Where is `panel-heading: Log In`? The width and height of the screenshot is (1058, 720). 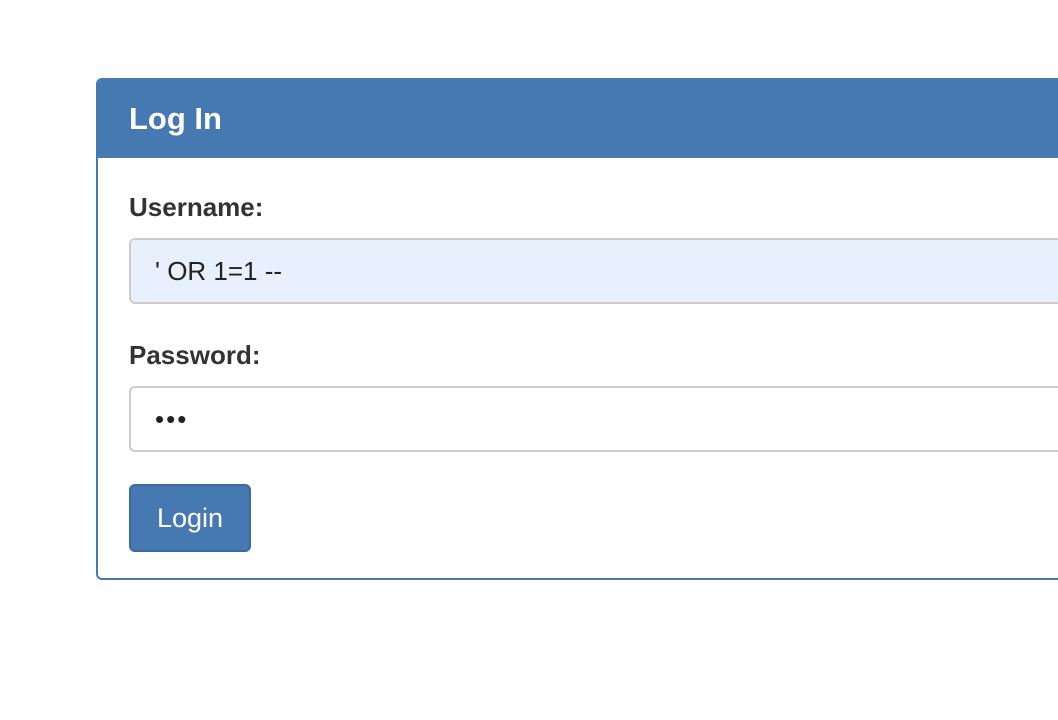
panel-heading: Log In is located at coordinates (578, 119).